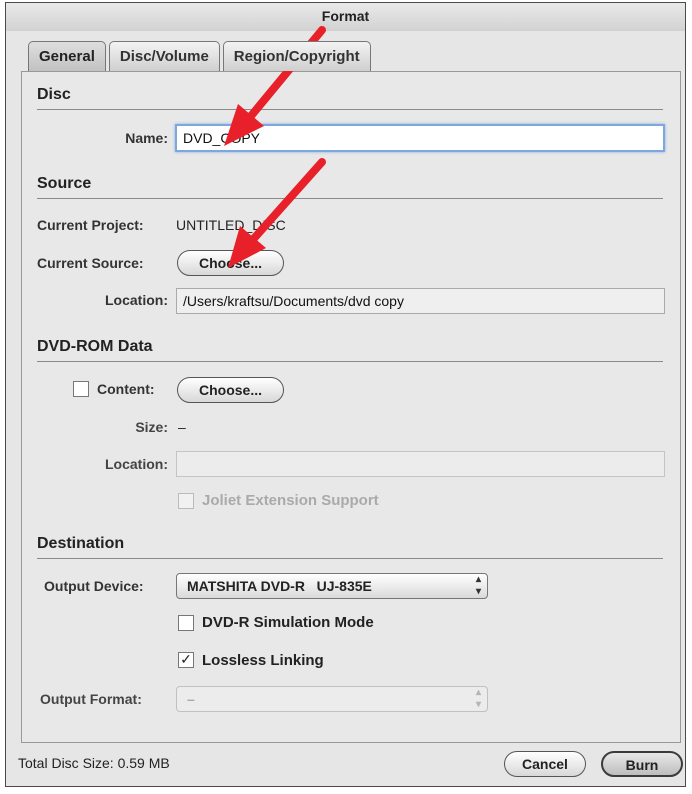 This screenshot has width=692, height=794. I want to click on tab-disc-volume: Disc/Volume, so click(164, 56).